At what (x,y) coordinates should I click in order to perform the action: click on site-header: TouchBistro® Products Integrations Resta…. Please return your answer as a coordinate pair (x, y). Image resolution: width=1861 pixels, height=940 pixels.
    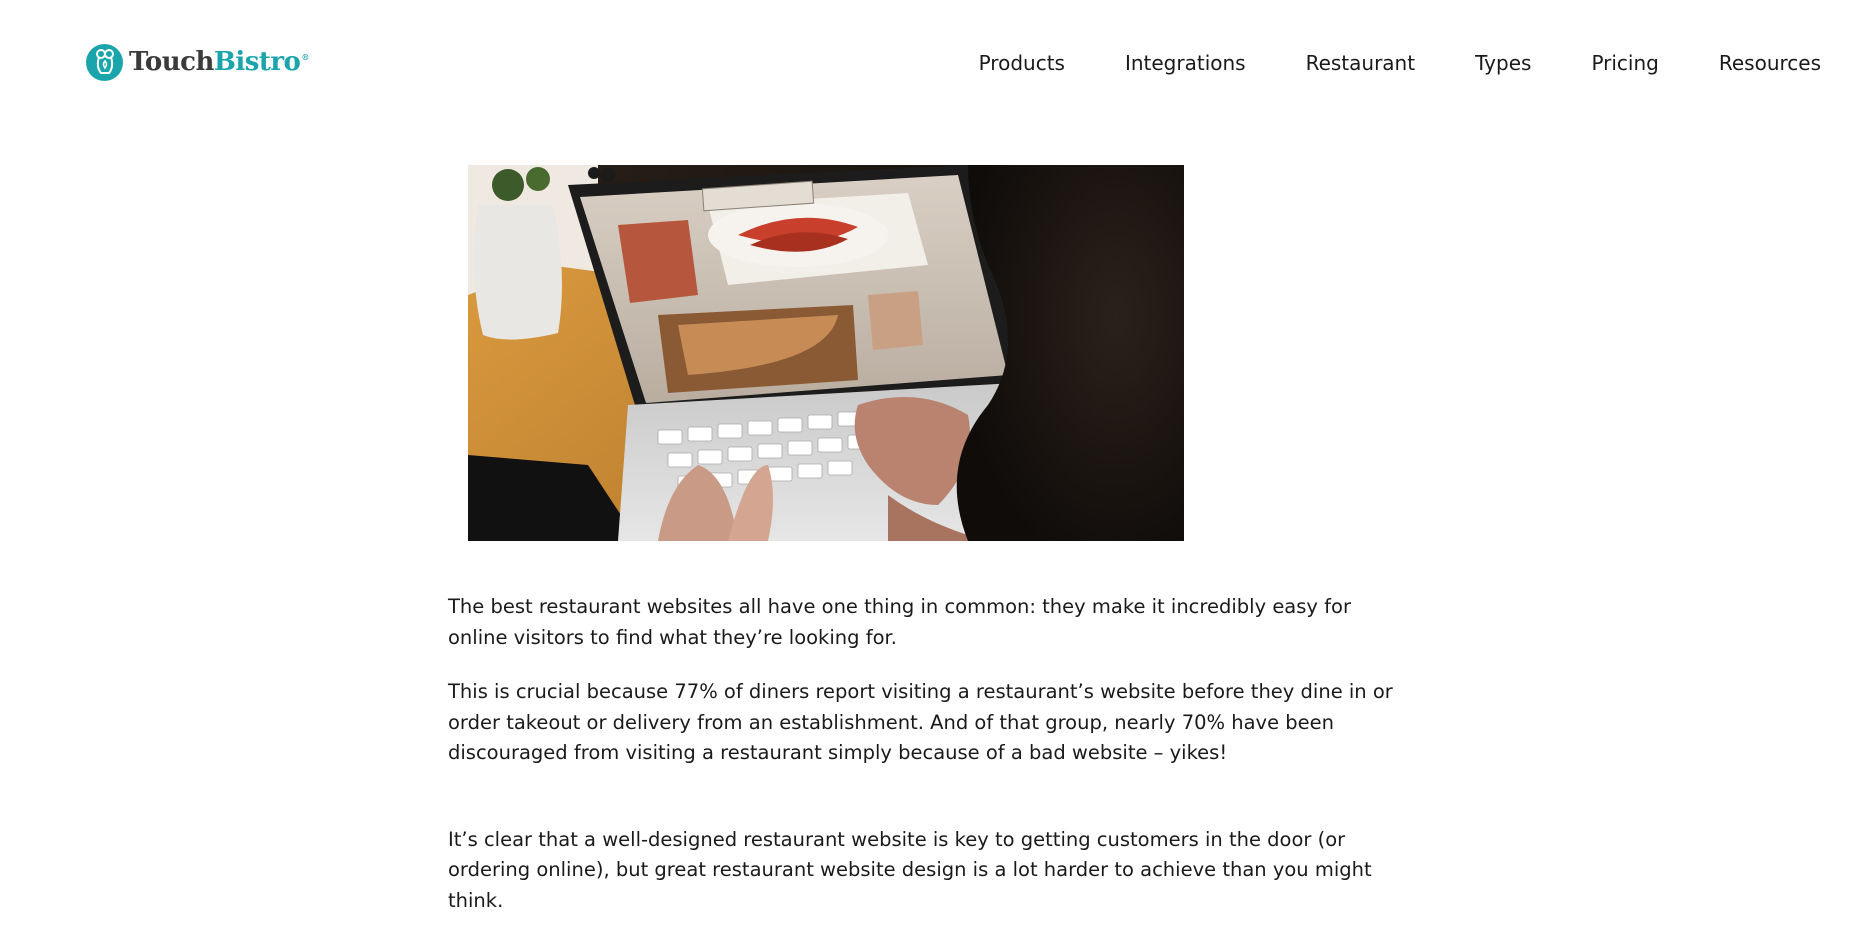
    Looking at the image, I should click on (930, 60).